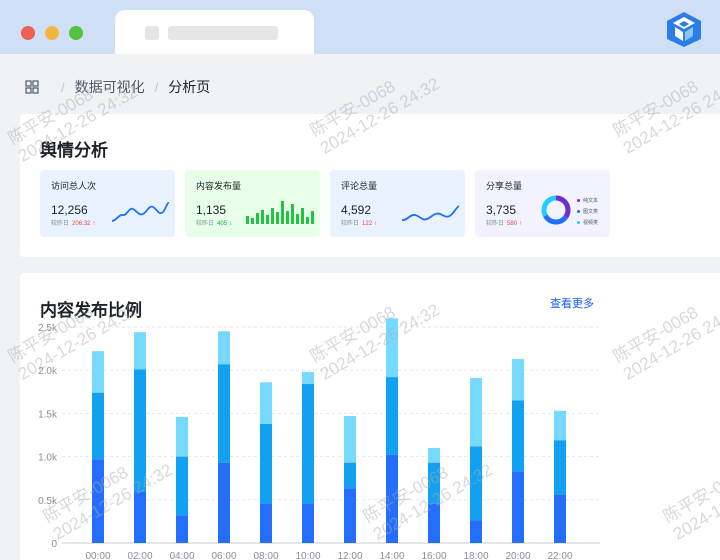 This screenshot has height=560, width=720. I want to click on y-tick-label: 1.0k, so click(48, 458).